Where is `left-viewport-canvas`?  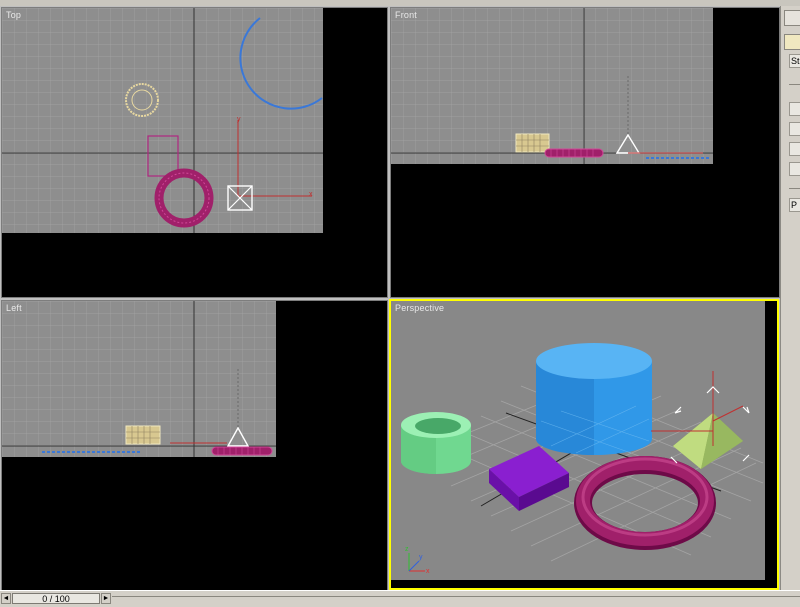
left-viewport-canvas is located at coordinates (139, 379).